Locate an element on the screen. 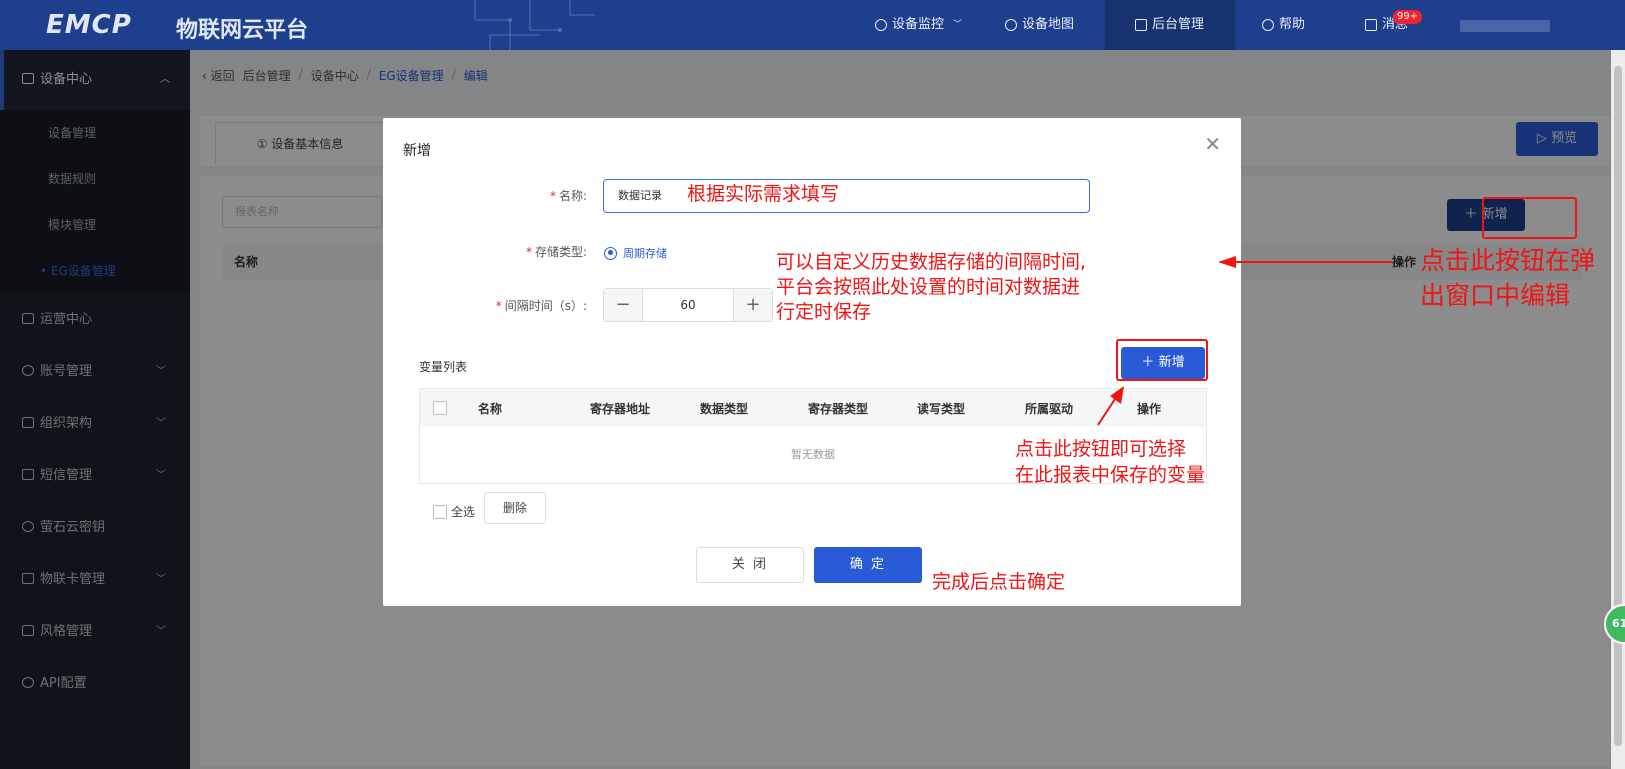 The height and width of the screenshot is (769, 1625). annotation-line: 可以自定义历史数据存储的间隔时间, is located at coordinates (931, 262).